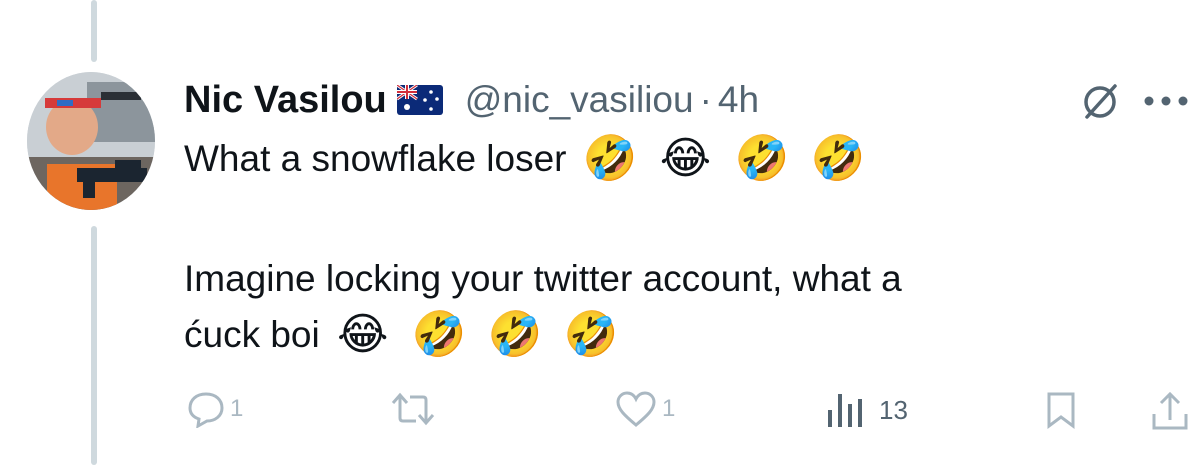 This screenshot has width=1200, height=465. I want to click on share-icon, so click(1170, 410).